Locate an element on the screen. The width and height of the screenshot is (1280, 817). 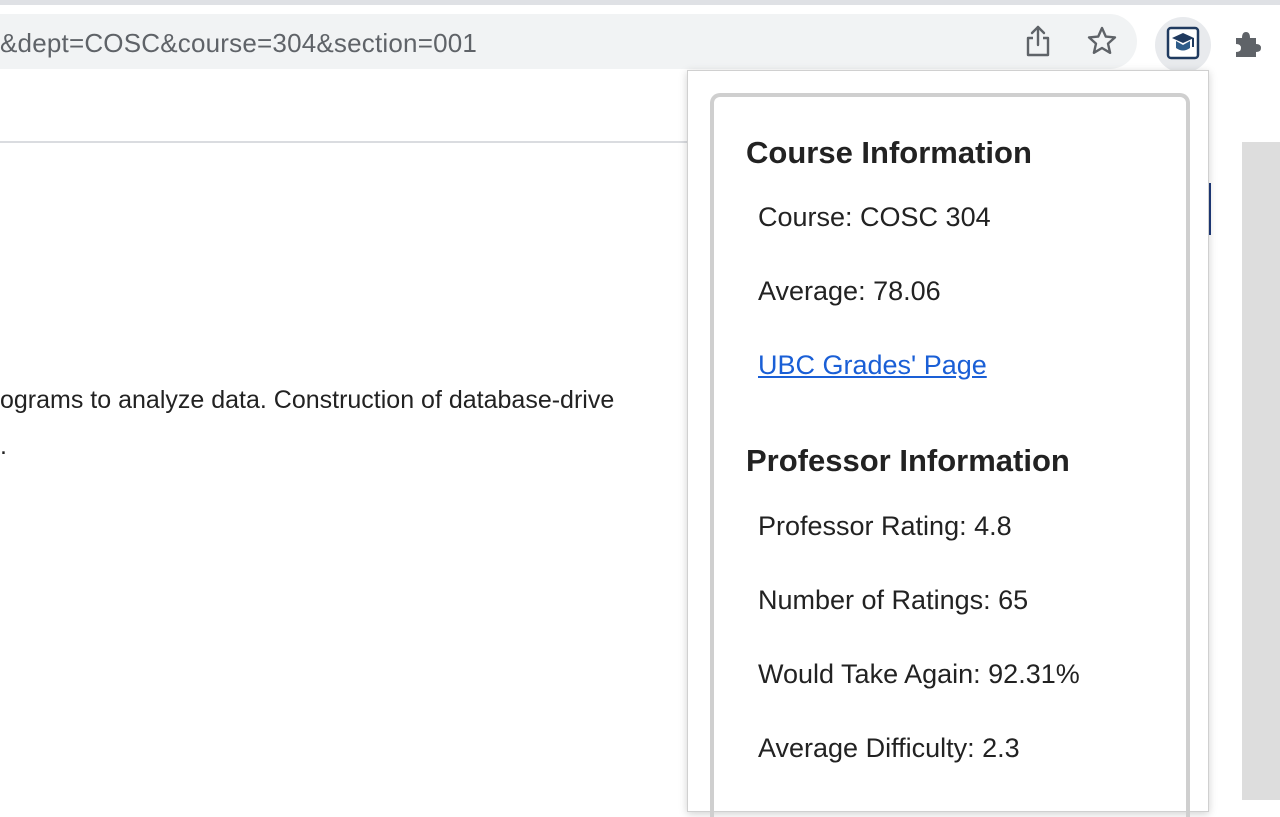
average-difficulty: Average Difficulty: 2.3 is located at coordinates (889, 748).